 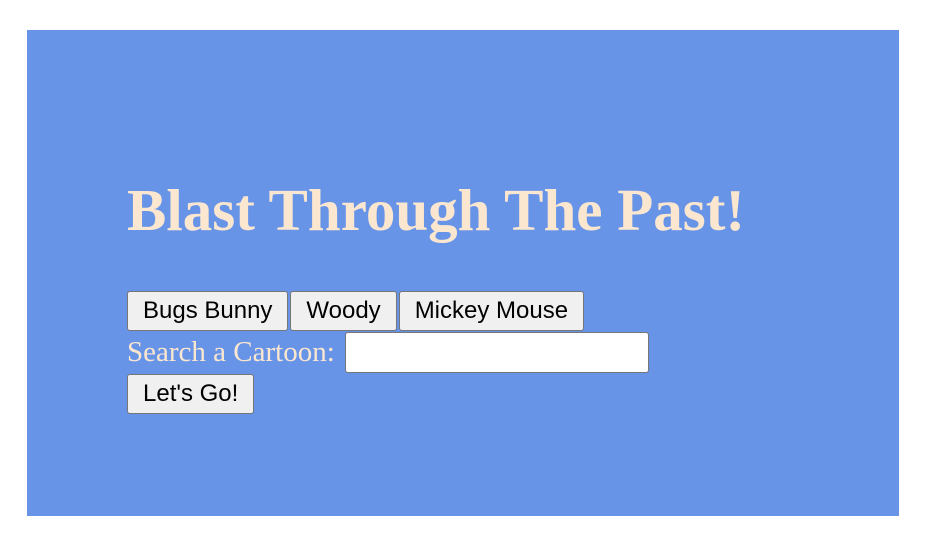 What do you see at coordinates (231, 352) in the screenshot?
I see `search-label: Search a Cartoon:` at bounding box center [231, 352].